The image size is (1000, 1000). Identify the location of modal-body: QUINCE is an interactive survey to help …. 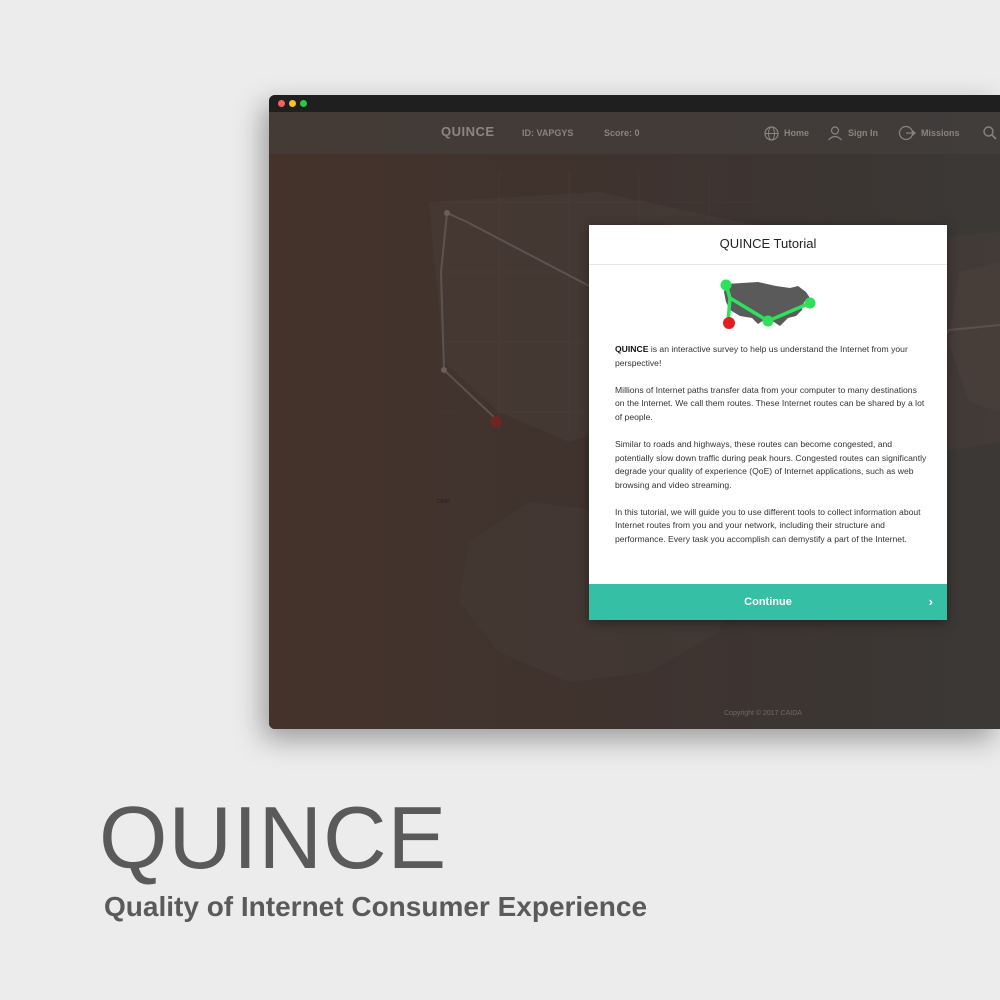
(771, 451).